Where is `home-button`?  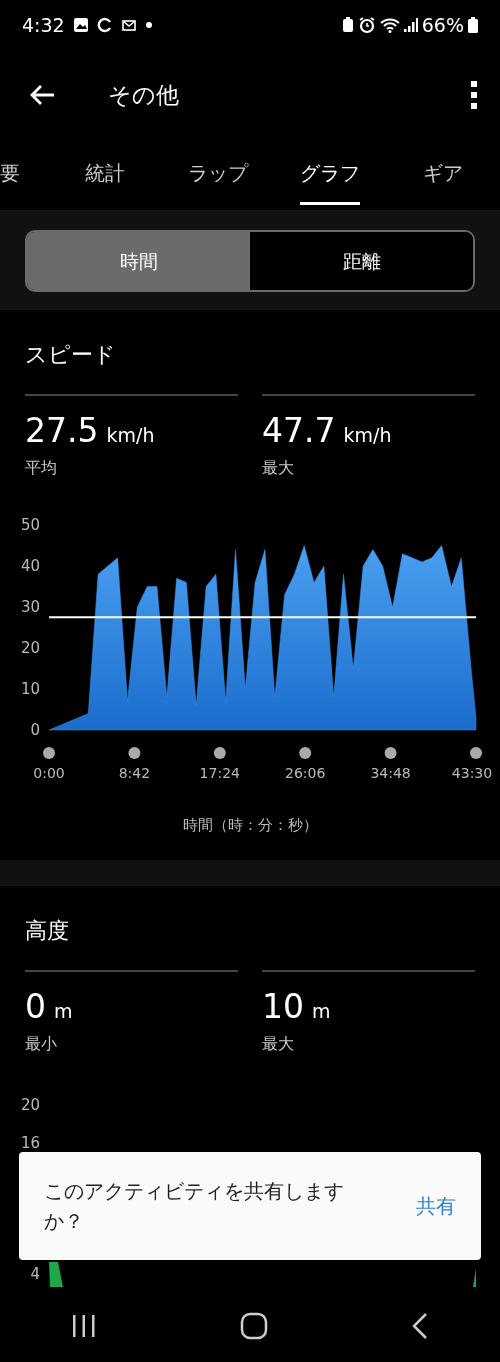 home-button is located at coordinates (254, 1326).